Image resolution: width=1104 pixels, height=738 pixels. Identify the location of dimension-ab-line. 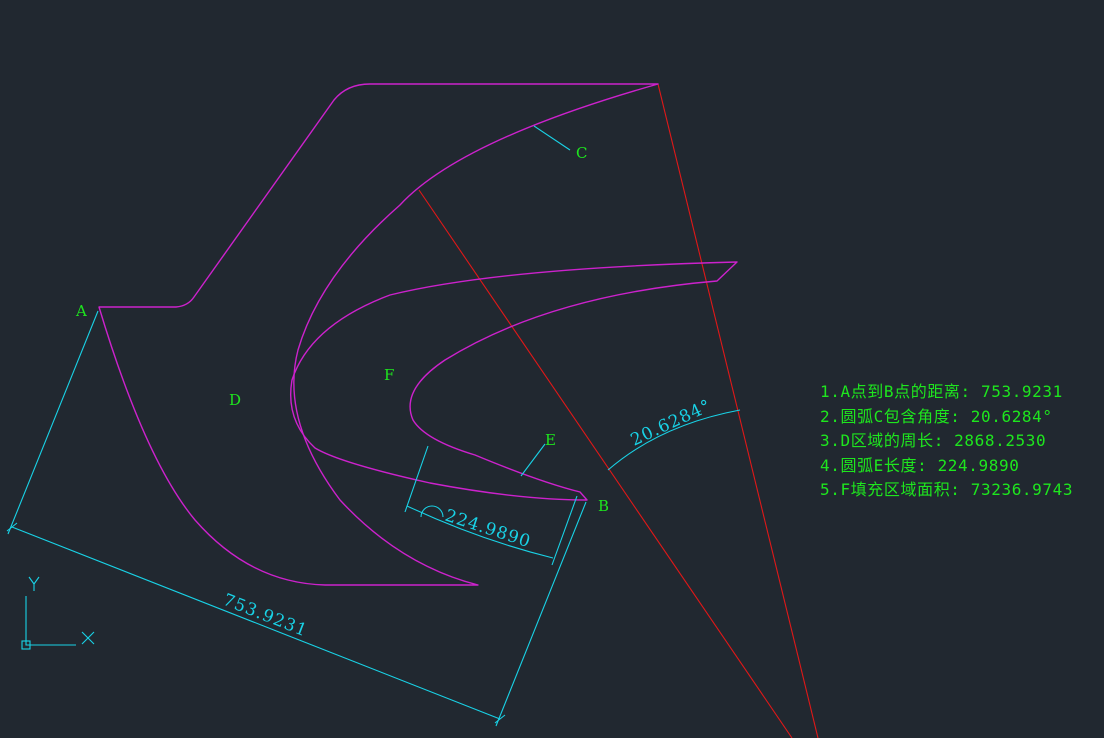
(256, 623).